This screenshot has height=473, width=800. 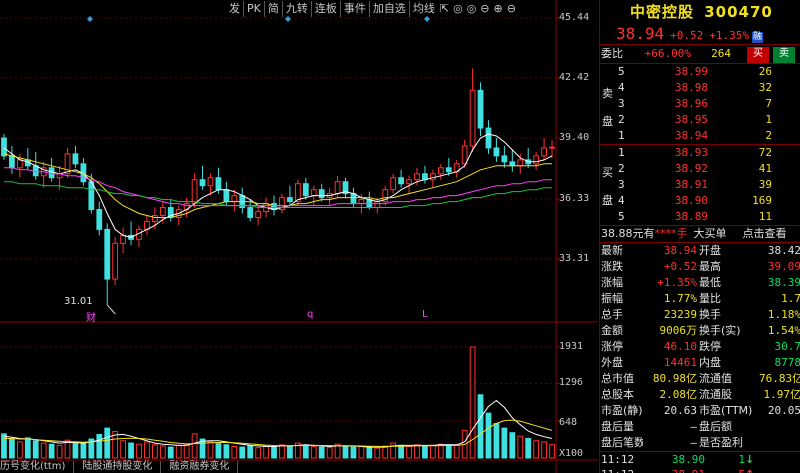 What do you see at coordinates (708, 104) in the screenshot?
I see `order-book-row: 3 38.96 7` at bounding box center [708, 104].